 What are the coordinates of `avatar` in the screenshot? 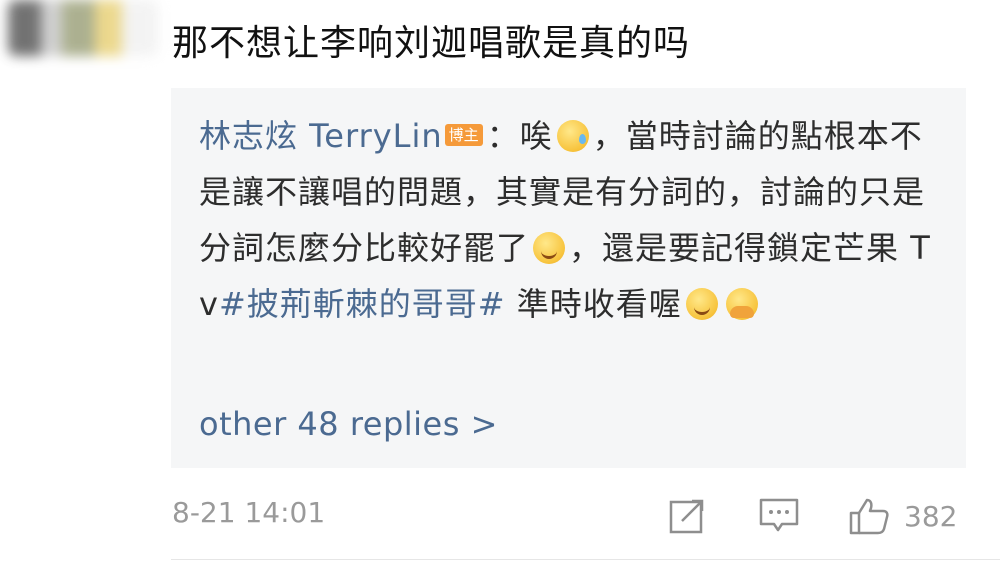 It's located at (83, 28).